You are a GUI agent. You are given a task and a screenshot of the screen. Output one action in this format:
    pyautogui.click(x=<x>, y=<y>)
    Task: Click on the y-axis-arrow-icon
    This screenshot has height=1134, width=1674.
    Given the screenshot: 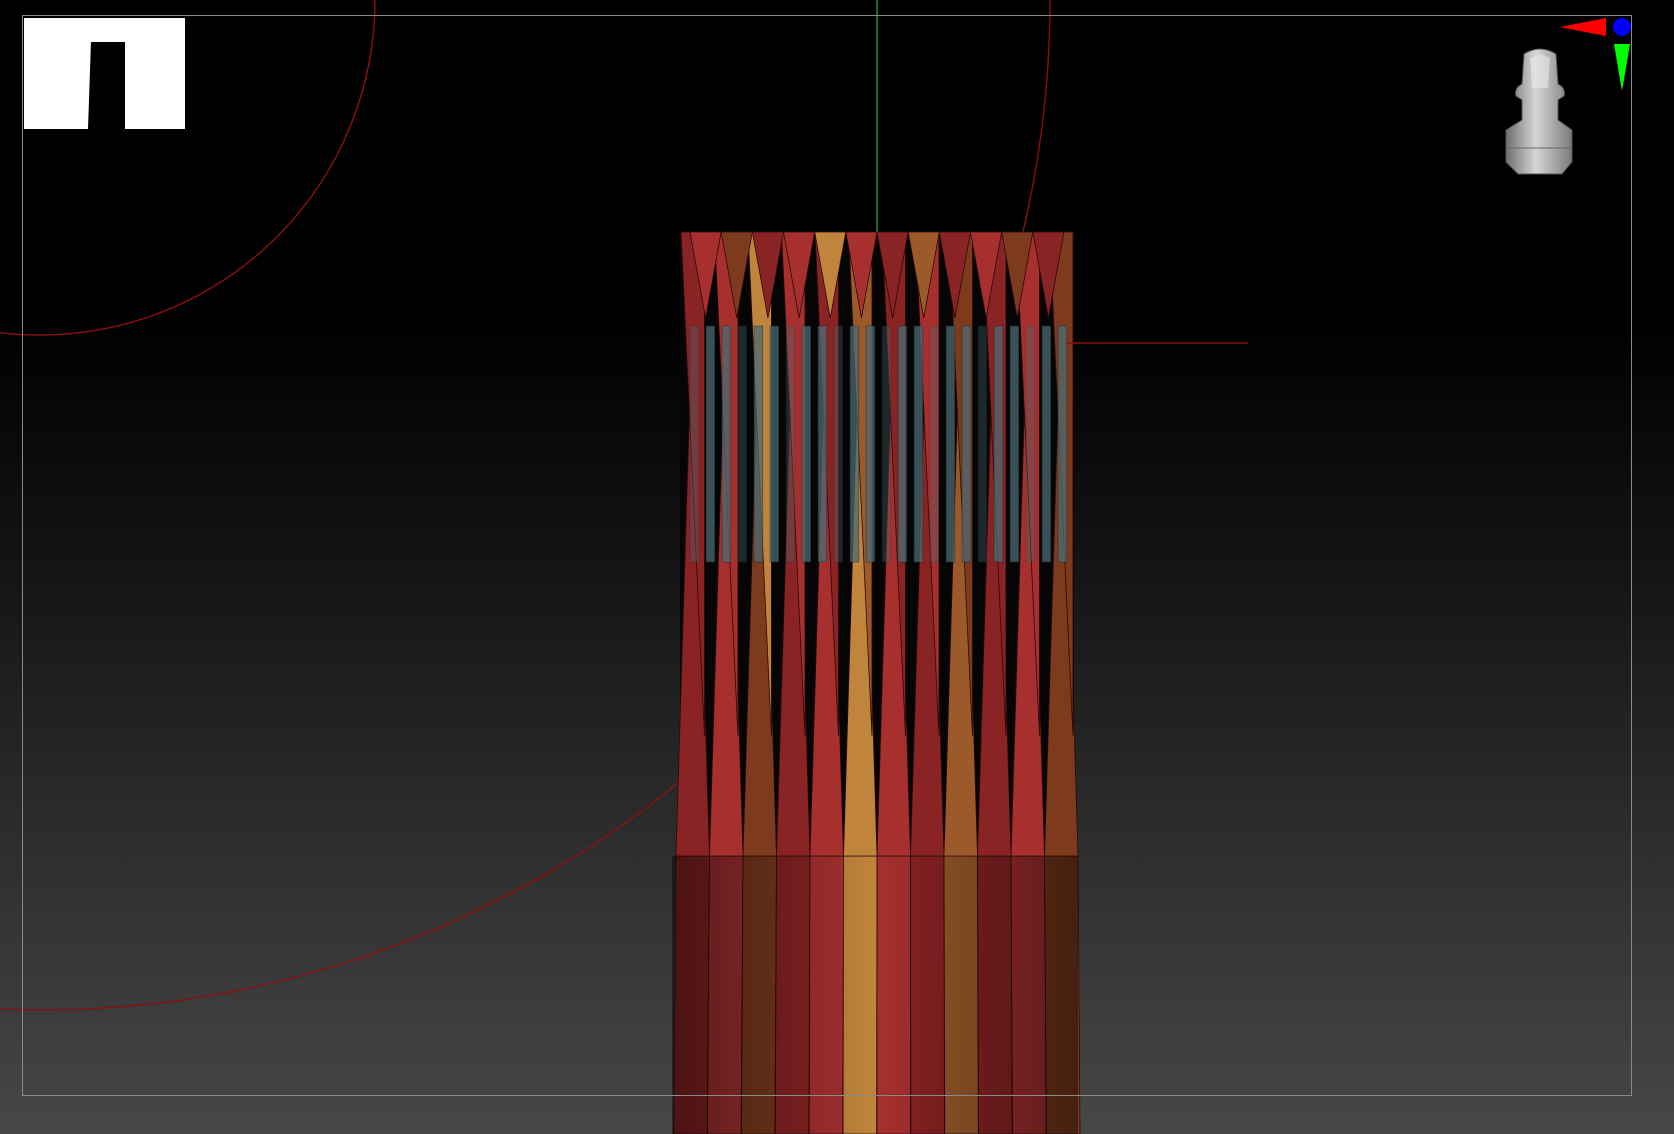 What is the action you would take?
    pyautogui.click(x=1622, y=67)
    